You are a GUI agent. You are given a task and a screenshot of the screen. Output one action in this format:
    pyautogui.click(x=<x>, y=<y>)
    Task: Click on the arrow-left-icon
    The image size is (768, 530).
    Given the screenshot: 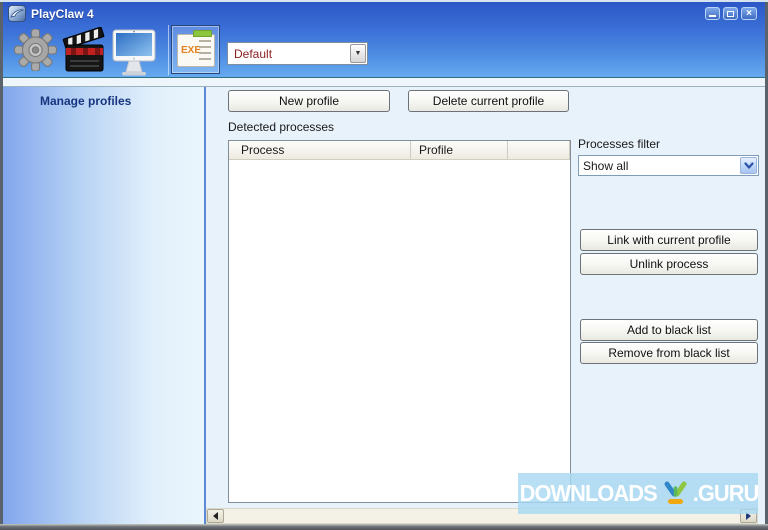 What is the action you would take?
    pyautogui.click(x=213, y=516)
    